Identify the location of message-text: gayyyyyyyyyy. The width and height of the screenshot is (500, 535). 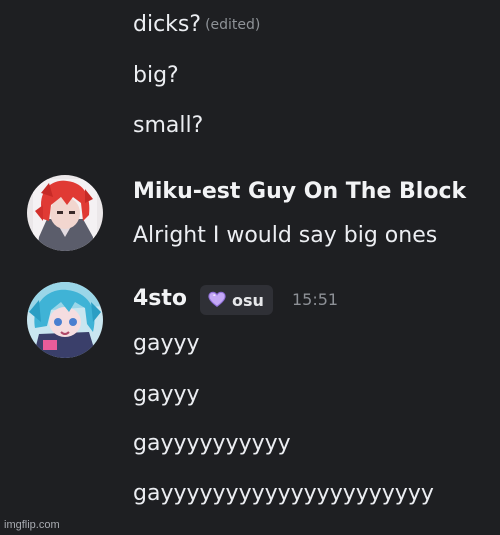
(212, 443).